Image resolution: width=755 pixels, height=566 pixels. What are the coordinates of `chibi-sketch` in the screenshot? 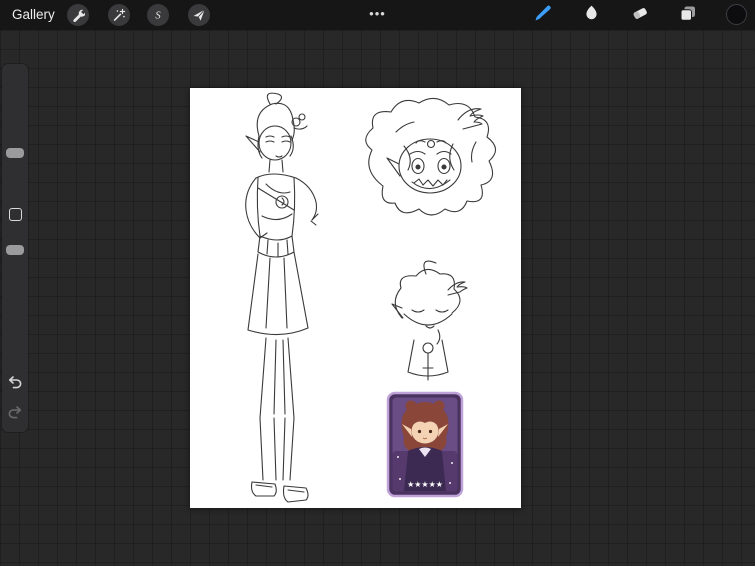 It's located at (429, 320).